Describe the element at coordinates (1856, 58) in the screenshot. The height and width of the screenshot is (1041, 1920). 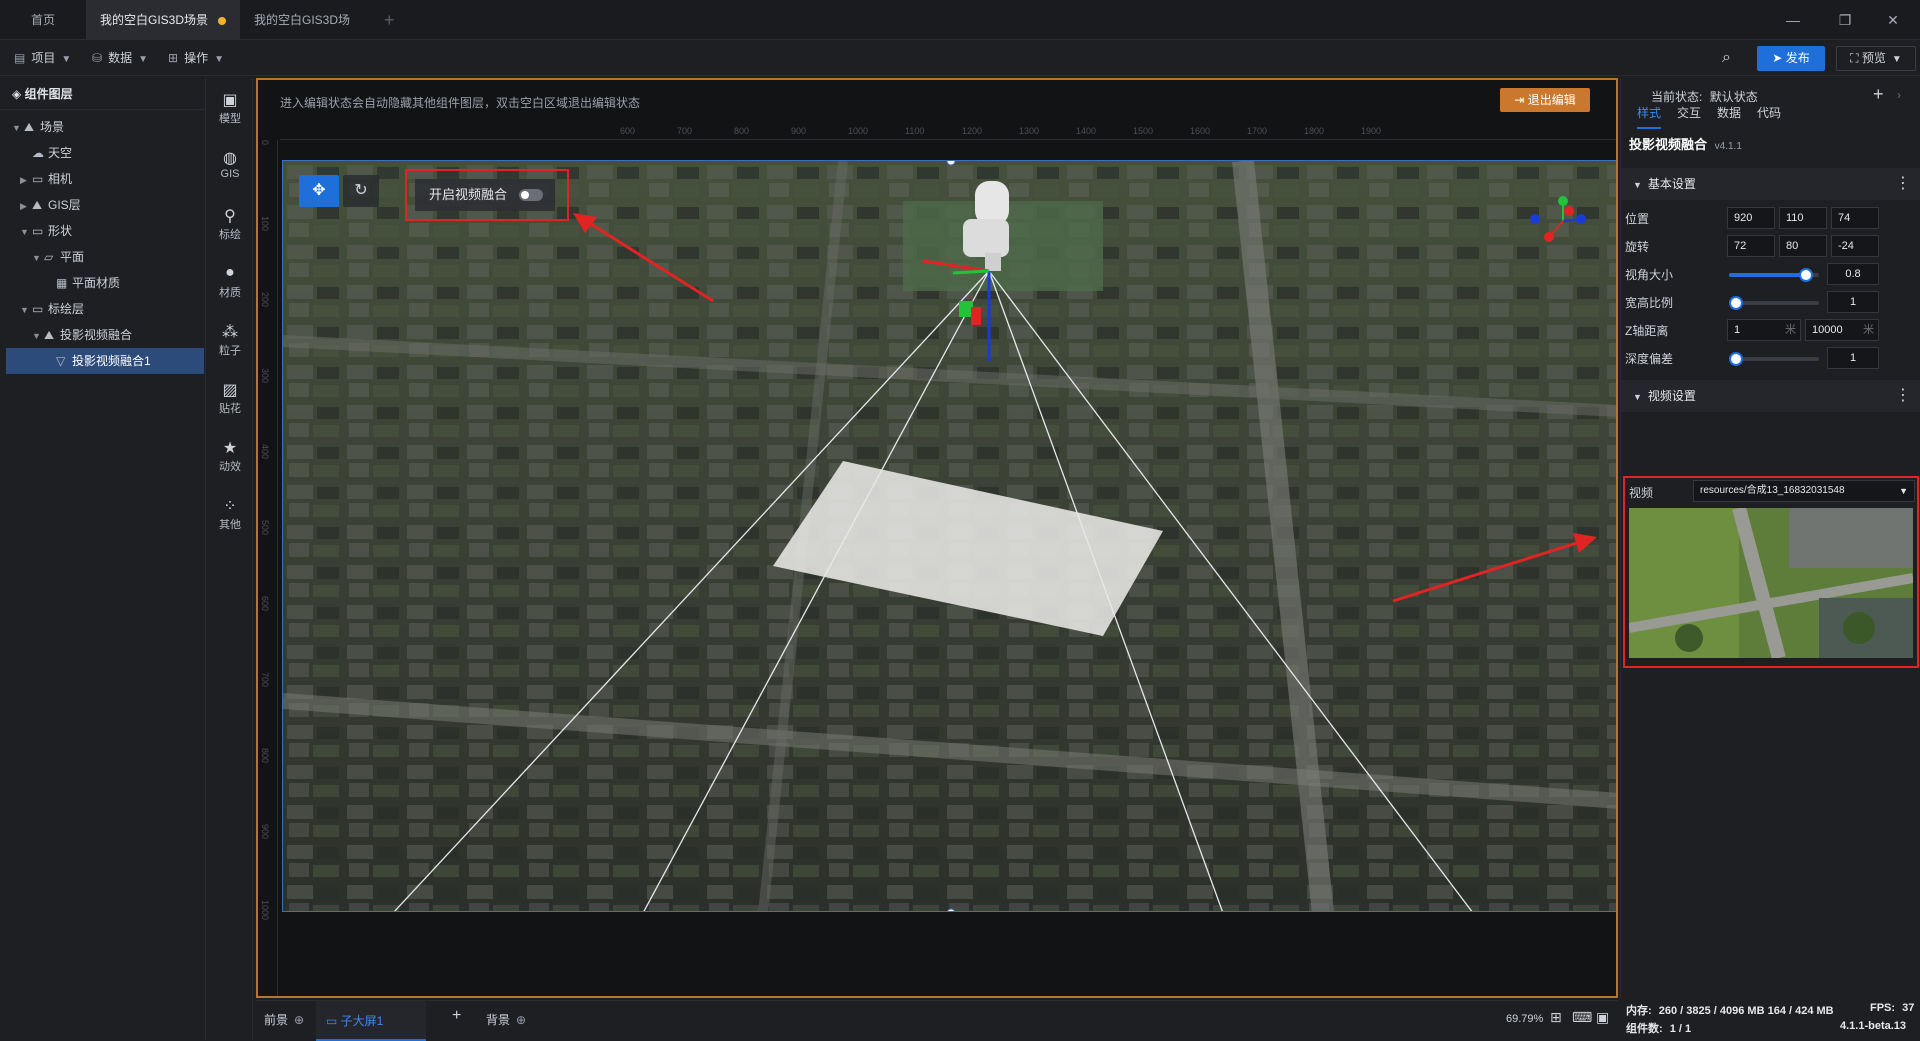
I see `fullscreen-icon: ⛶` at that location.